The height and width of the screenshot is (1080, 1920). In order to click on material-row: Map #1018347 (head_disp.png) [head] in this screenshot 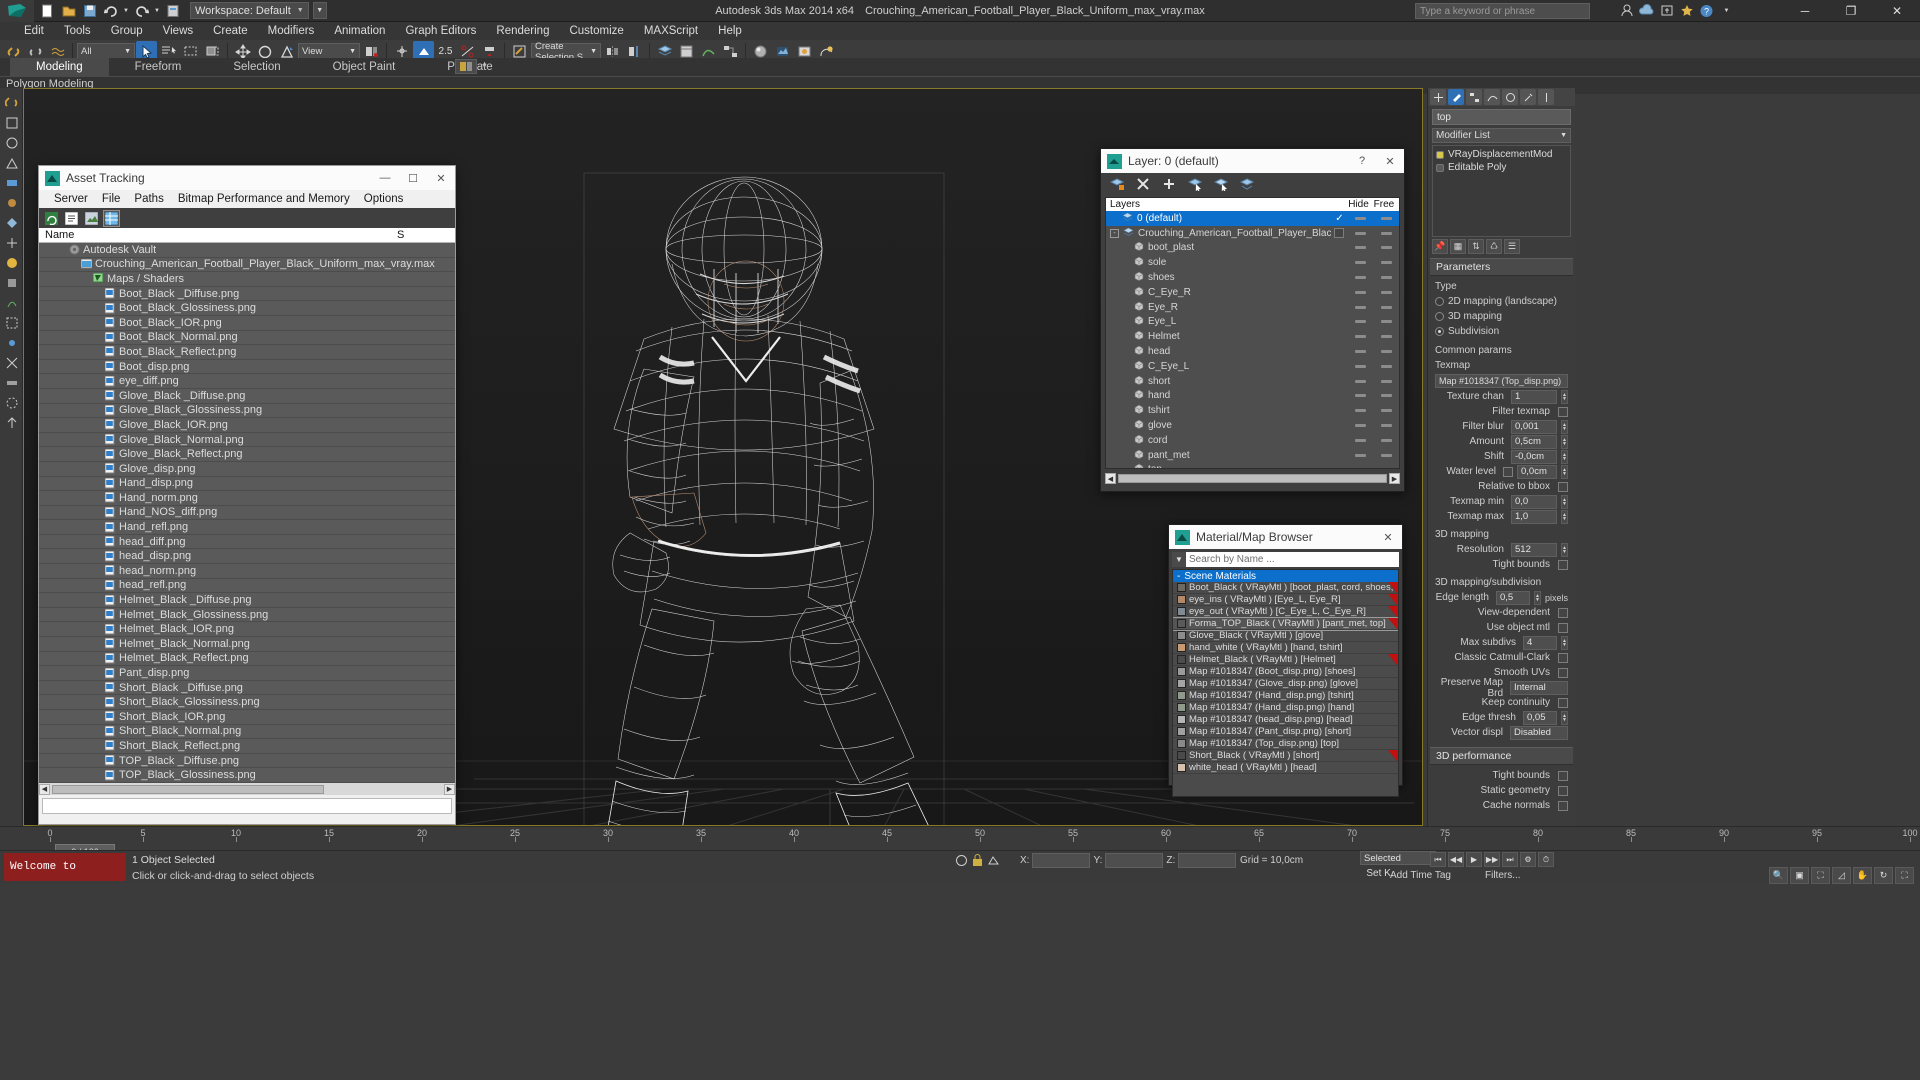, I will do `click(1285, 720)`.